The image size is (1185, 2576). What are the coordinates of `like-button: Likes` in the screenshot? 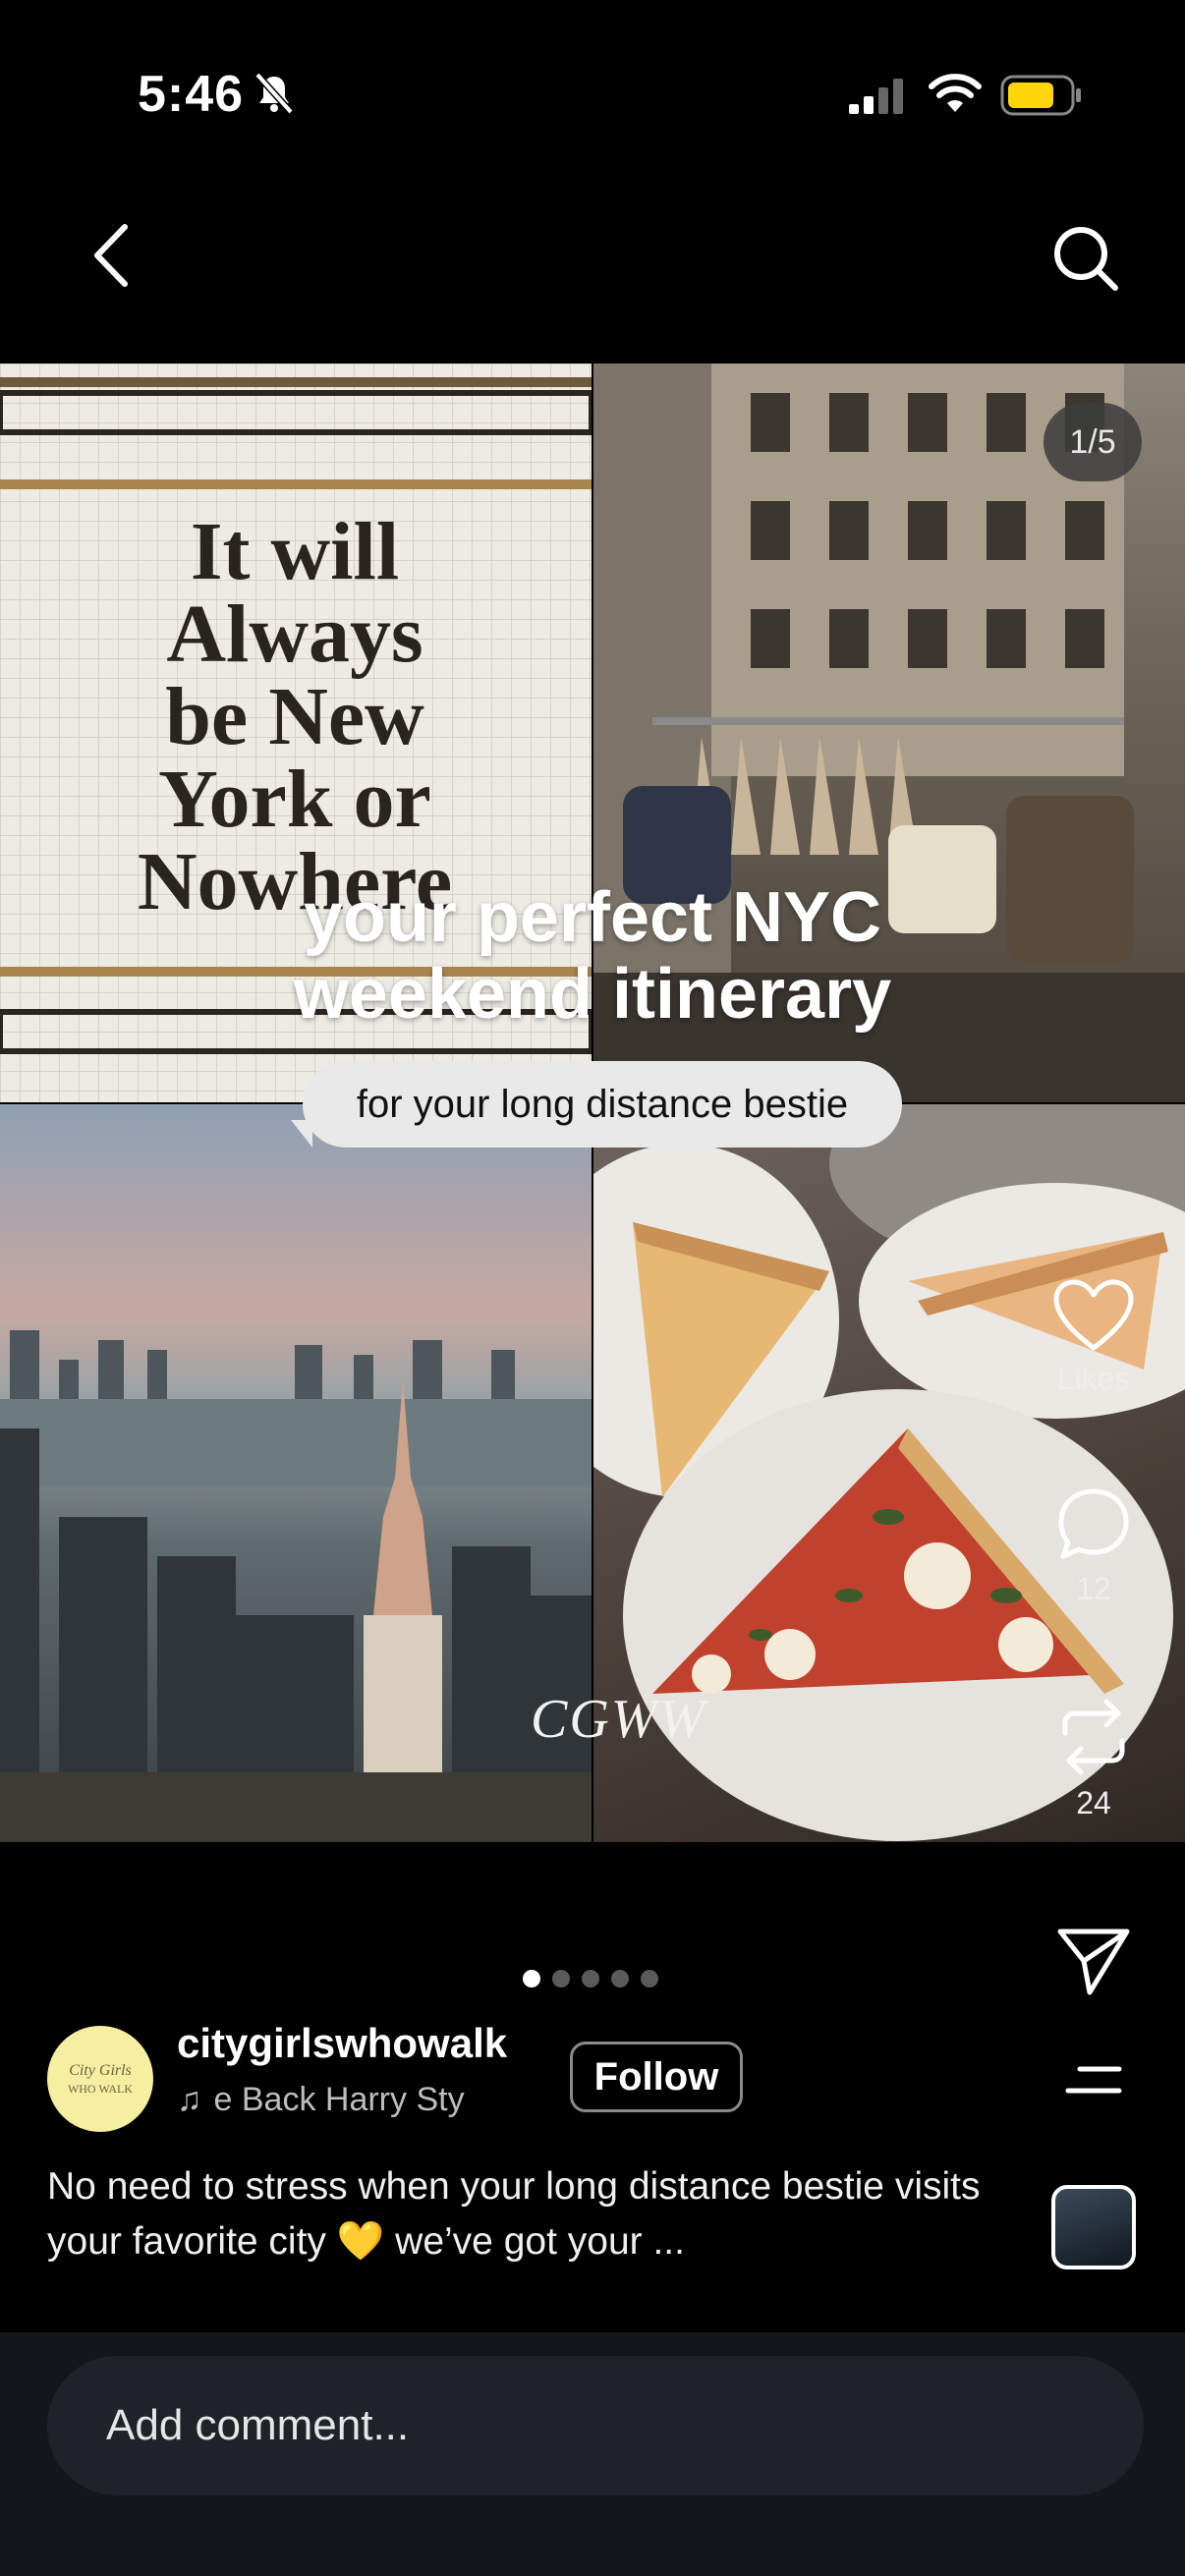 It's located at (1094, 1338).